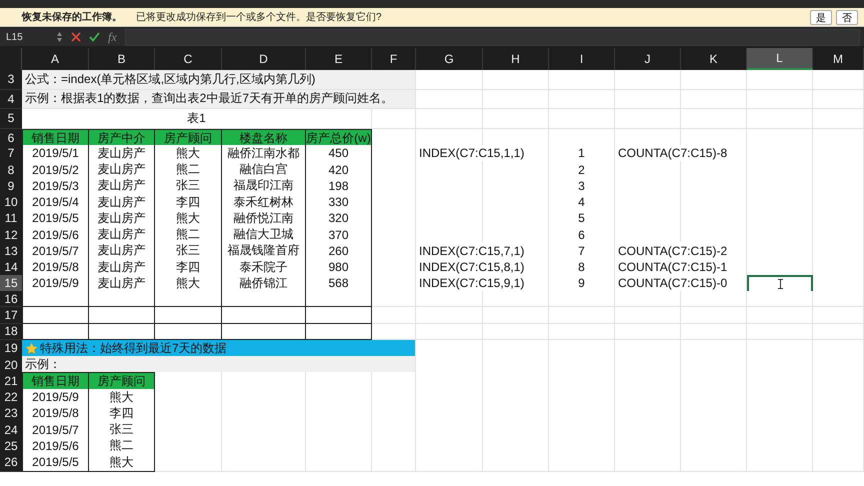  I want to click on cell-text: 9, so click(581, 283).